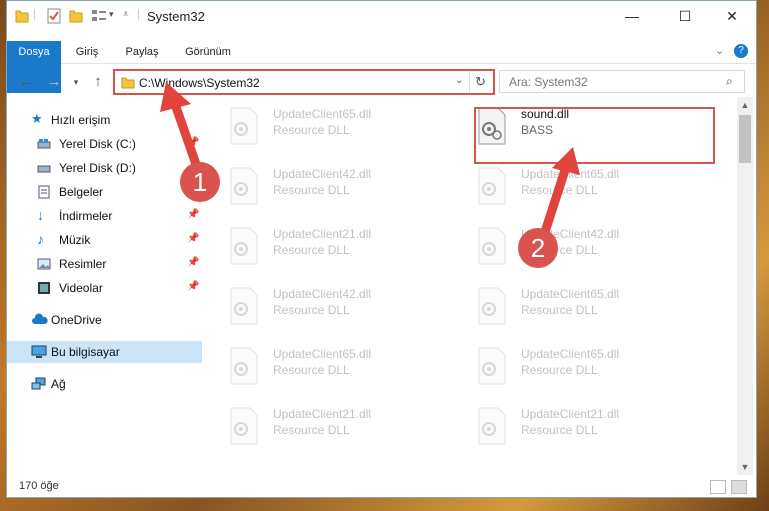  I want to click on scroll-up-icon: ▲, so click(745, 105).